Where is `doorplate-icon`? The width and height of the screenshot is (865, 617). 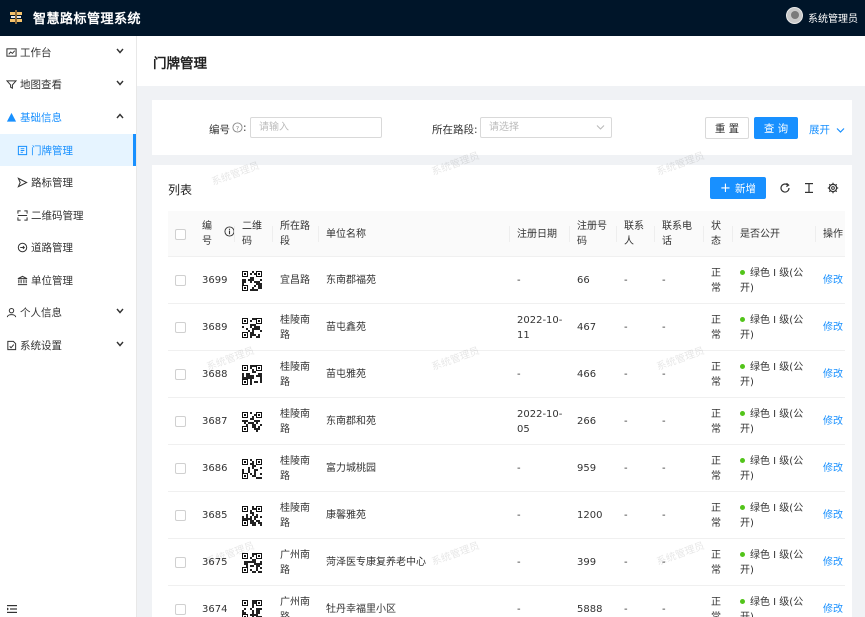 doorplate-icon is located at coordinates (22, 150).